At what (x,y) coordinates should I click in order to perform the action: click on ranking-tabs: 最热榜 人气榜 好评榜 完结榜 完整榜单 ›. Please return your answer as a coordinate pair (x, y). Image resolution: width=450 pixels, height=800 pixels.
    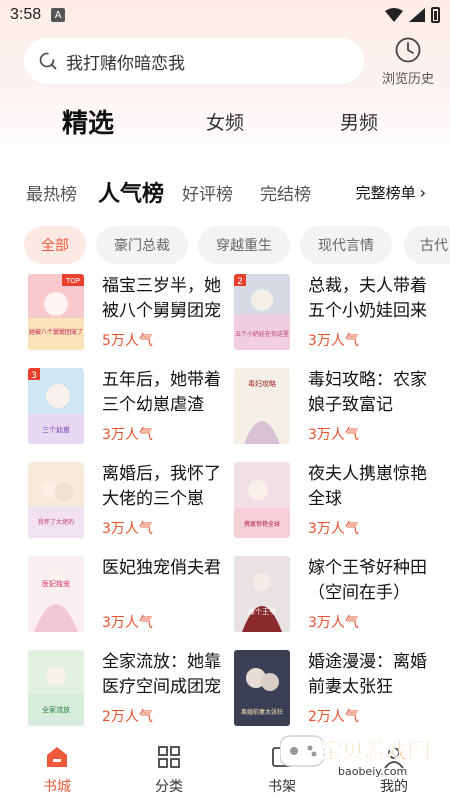
    Looking at the image, I should click on (225, 192).